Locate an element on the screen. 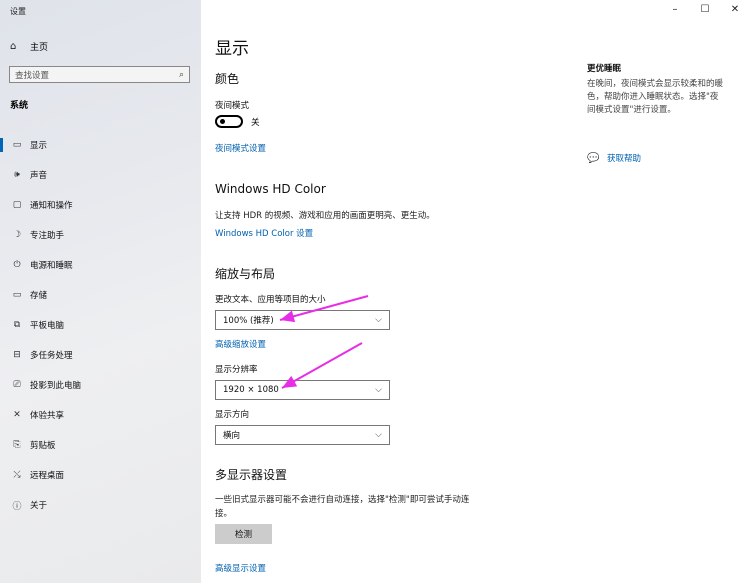  storage-icon: ▭ is located at coordinates (17, 295).